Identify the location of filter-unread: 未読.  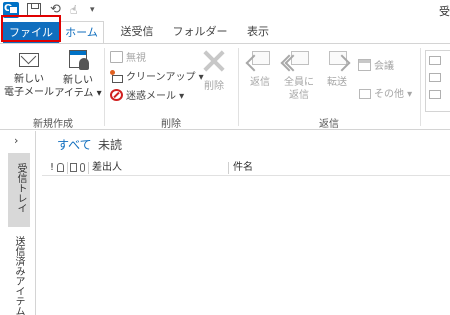
(110, 144).